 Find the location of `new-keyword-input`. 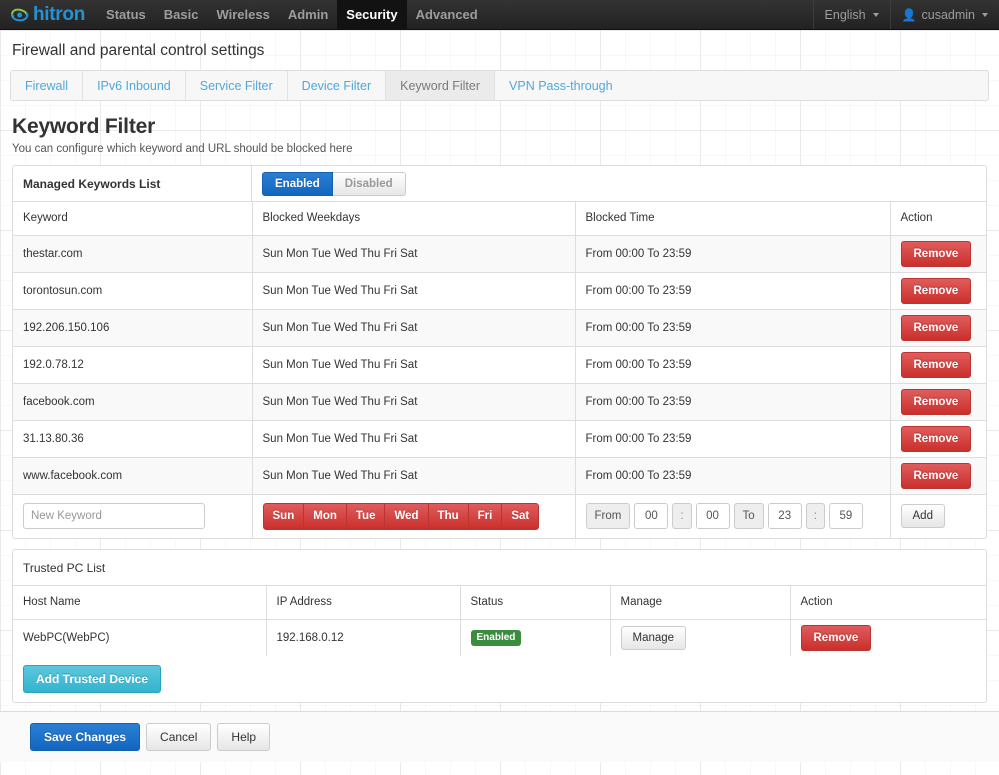

new-keyword-input is located at coordinates (114, 516).